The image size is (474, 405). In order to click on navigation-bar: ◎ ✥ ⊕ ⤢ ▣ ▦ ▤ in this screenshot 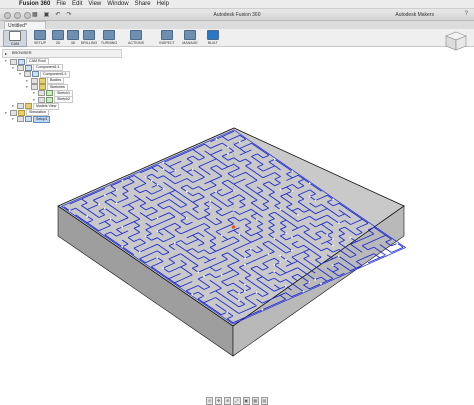, I will do `click(237, 401)`.